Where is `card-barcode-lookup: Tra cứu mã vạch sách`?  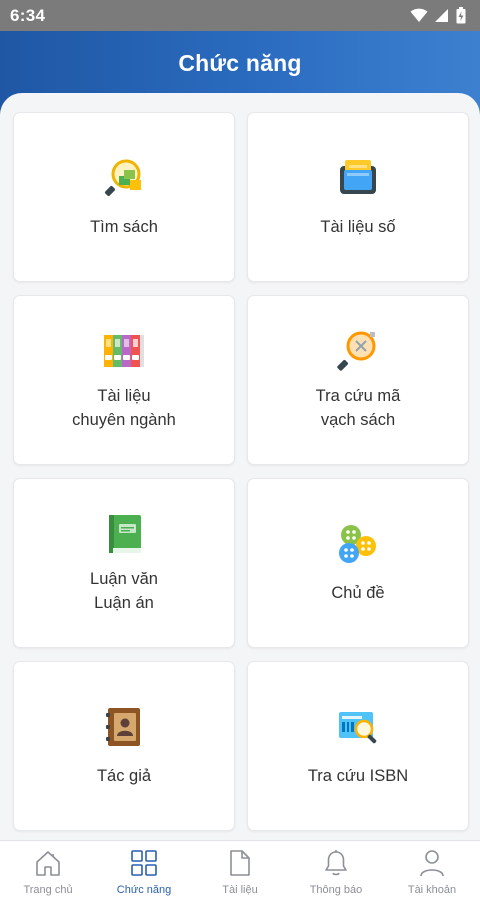 card-barcode-lookup: Tra cứu mã vạch sách is located at coordinates (358, 380).